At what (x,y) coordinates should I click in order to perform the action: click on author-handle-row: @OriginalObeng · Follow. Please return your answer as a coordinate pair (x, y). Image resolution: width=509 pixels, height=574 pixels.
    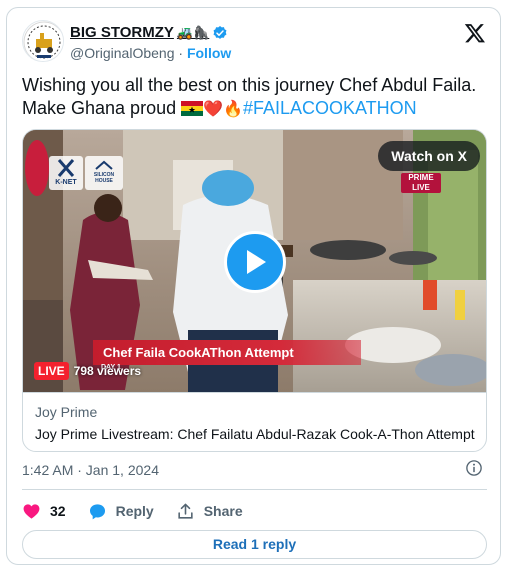
    Looking at the image, I should click on (150, 53).